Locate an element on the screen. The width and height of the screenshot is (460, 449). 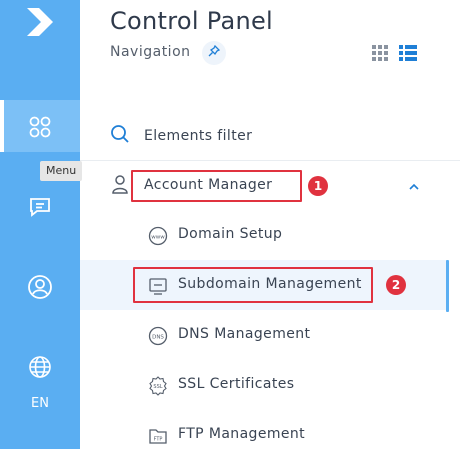
ftp-icon: FTP is located at coordinates (158, 437).